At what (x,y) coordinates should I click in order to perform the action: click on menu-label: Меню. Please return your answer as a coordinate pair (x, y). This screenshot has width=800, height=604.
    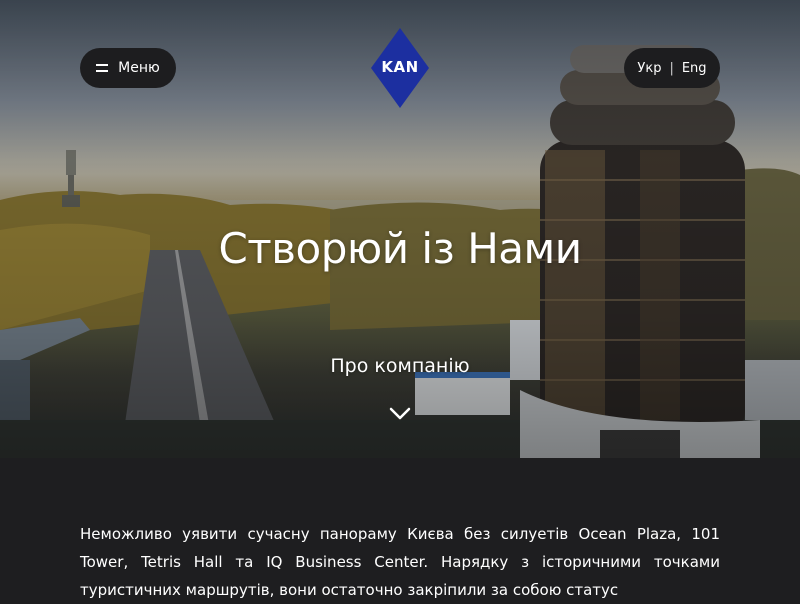
    Looking at the image, I should click on (139, 68).